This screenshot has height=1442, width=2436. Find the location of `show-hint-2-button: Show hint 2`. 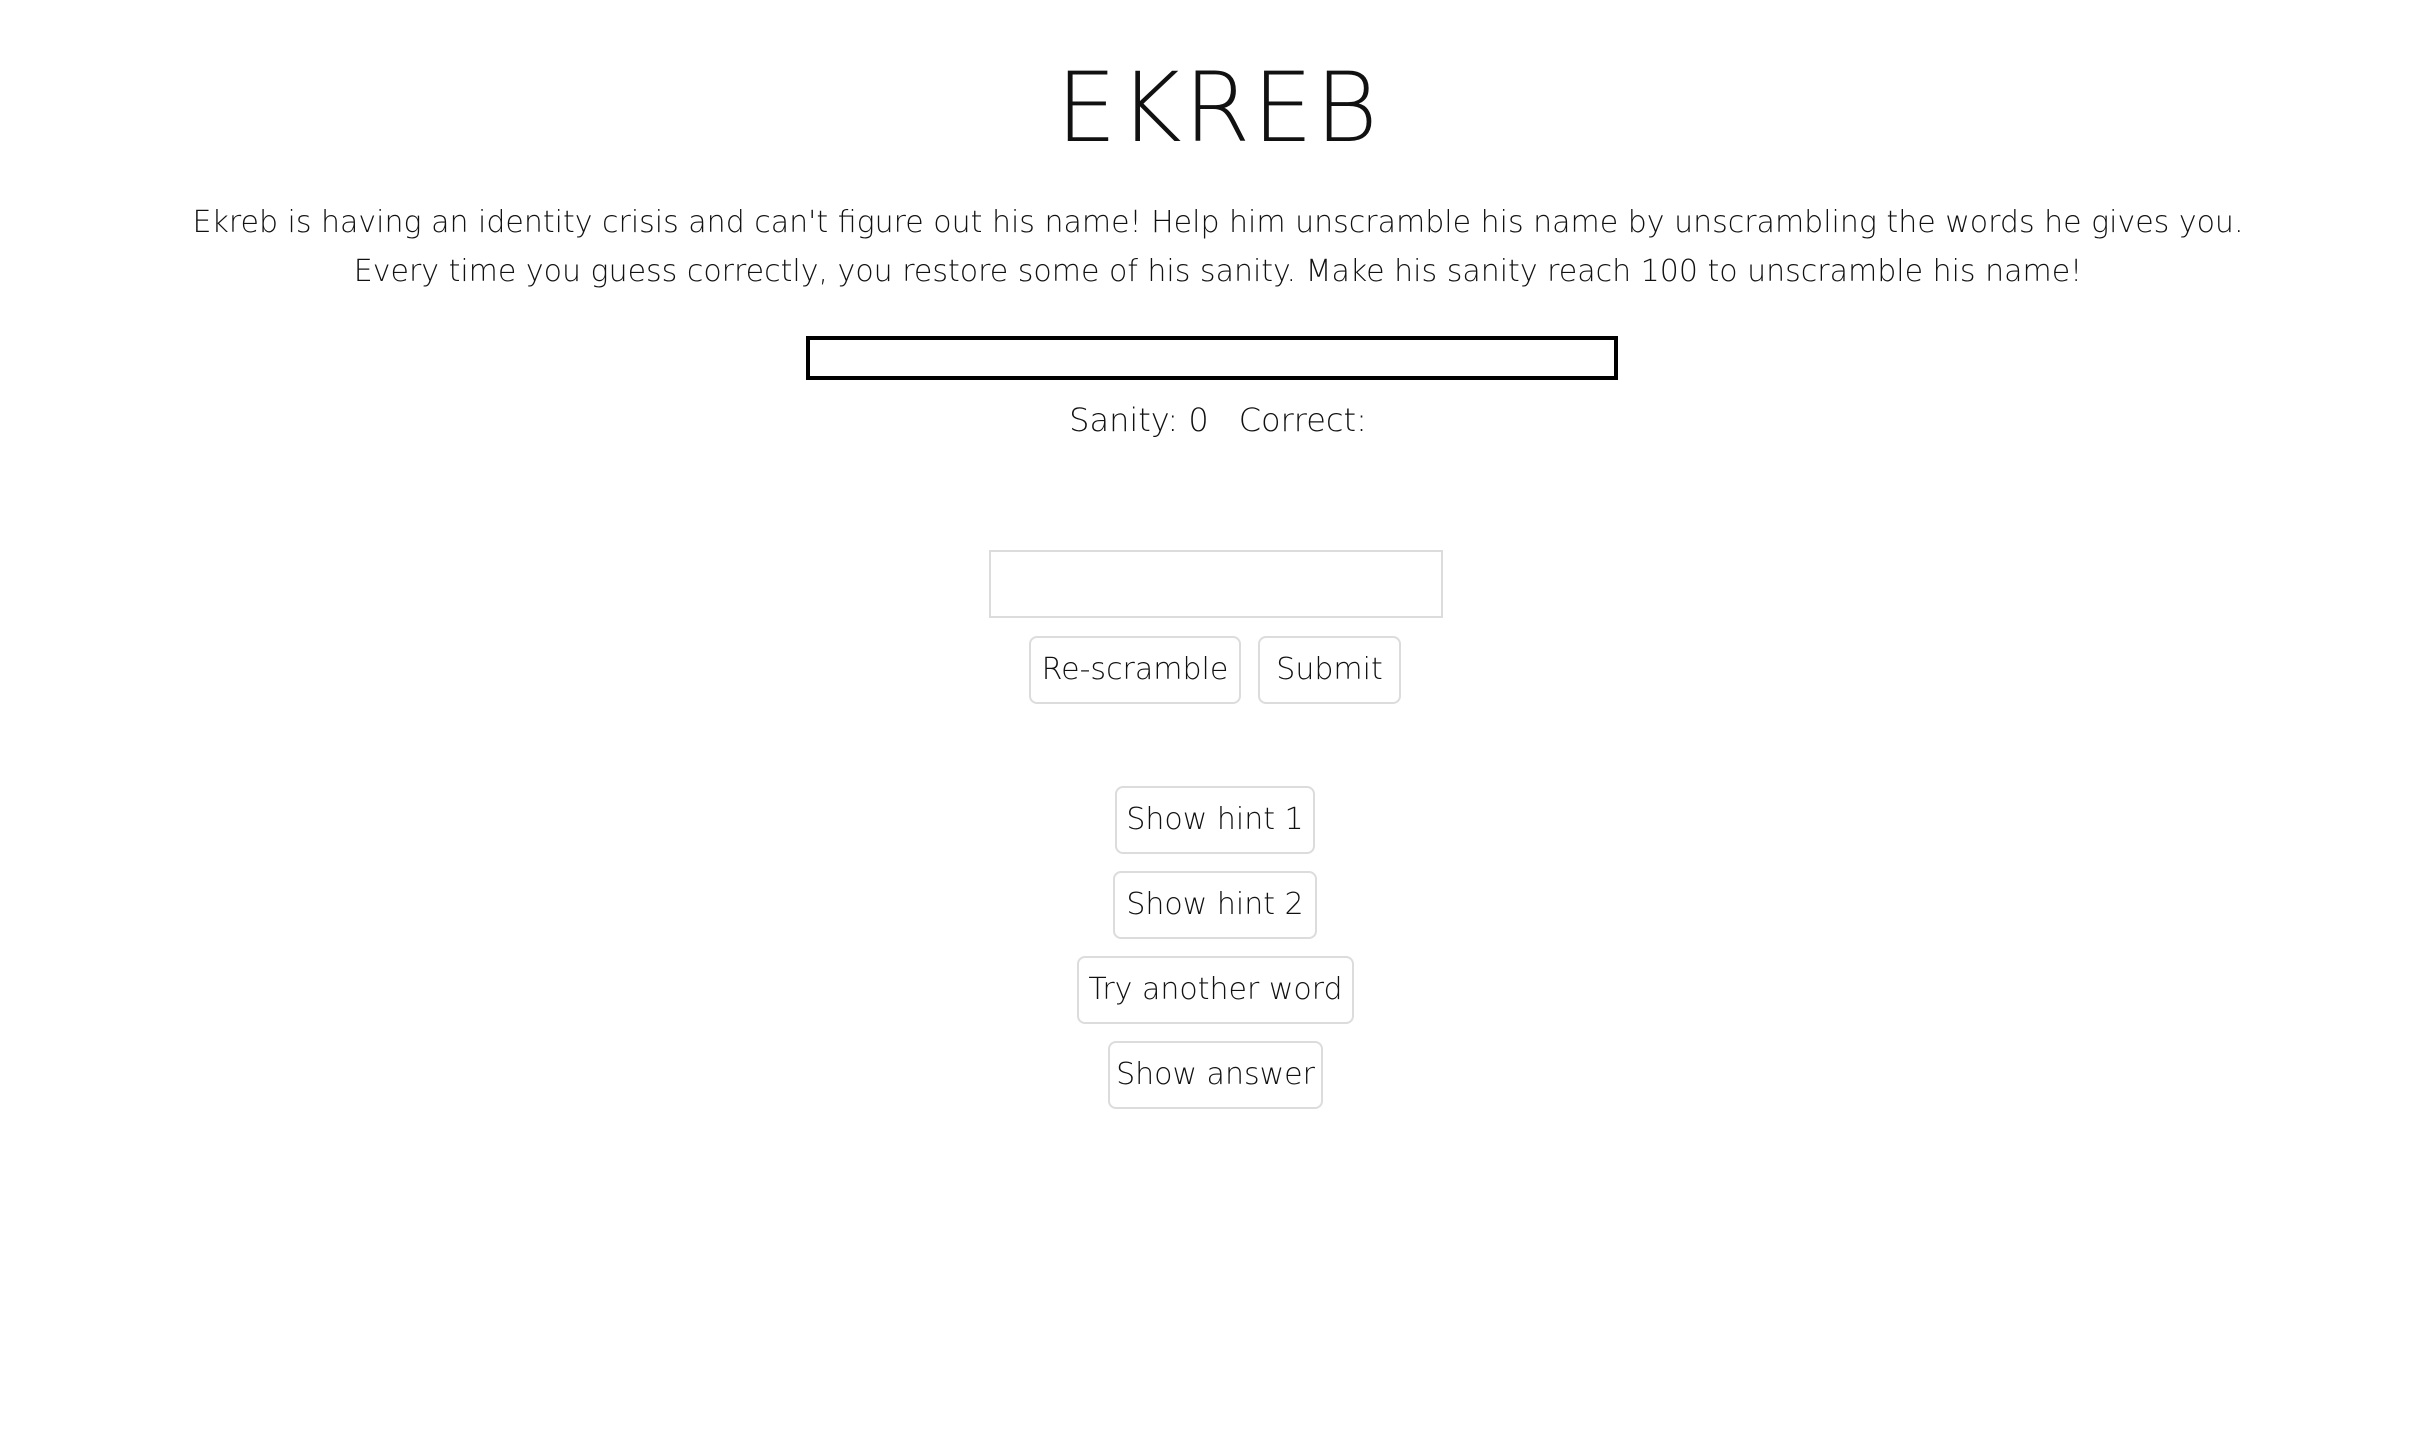

show-hint-2-button: Show hint 2 is located at coordinates (1215, 905).